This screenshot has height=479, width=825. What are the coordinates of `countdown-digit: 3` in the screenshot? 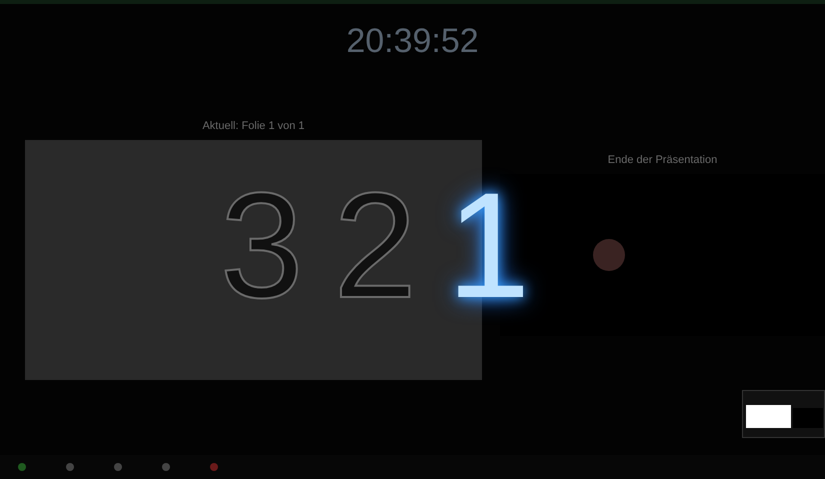 It's located at (262, 245).